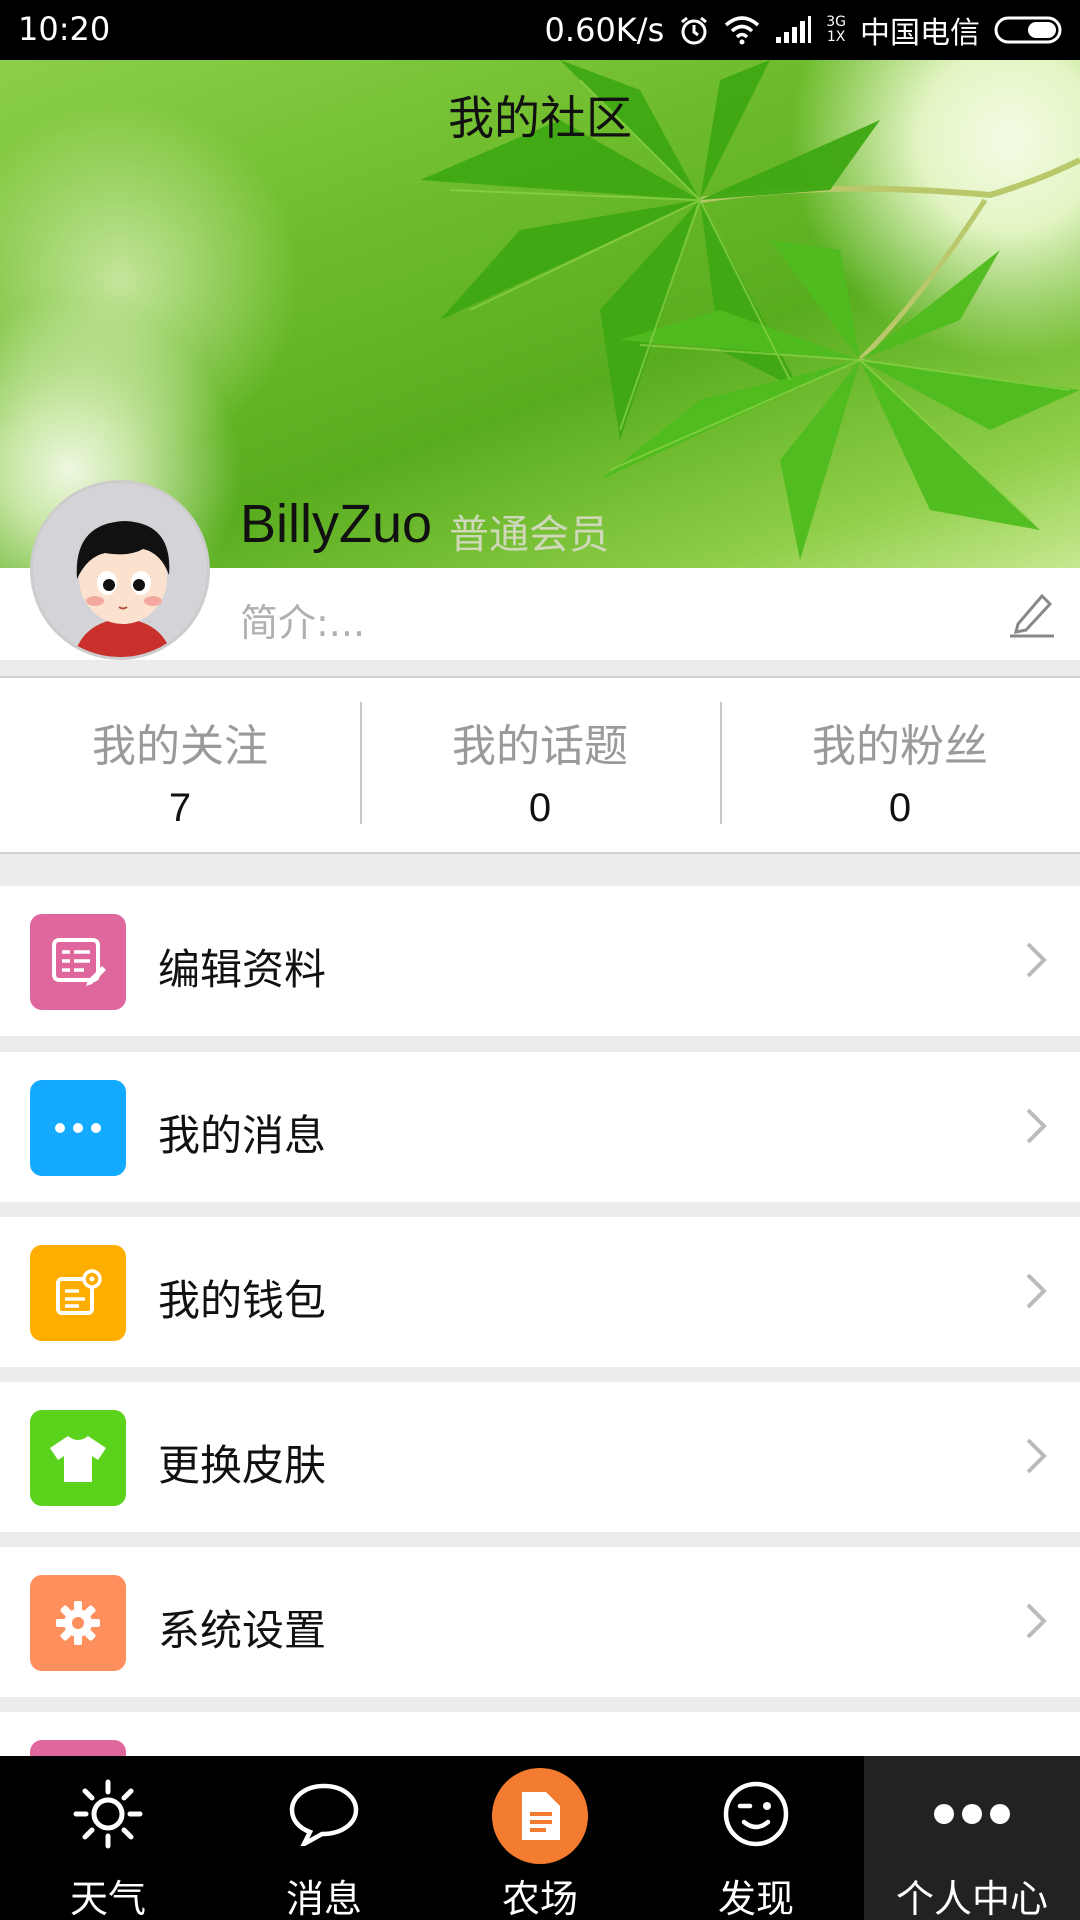  I want to click on stat-label: 我的关注, so click(180, 746).